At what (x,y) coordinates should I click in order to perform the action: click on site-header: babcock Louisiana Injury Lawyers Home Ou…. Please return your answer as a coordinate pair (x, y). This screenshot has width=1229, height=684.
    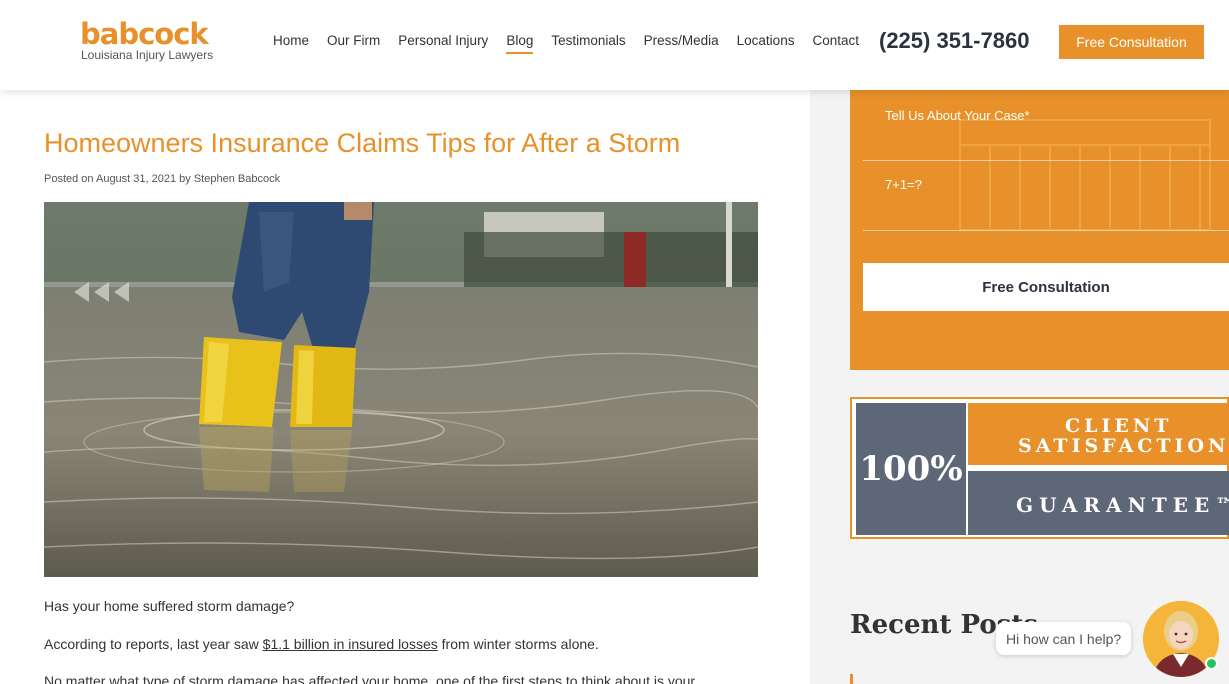
    Looking at the image, I should click on (614, 45).